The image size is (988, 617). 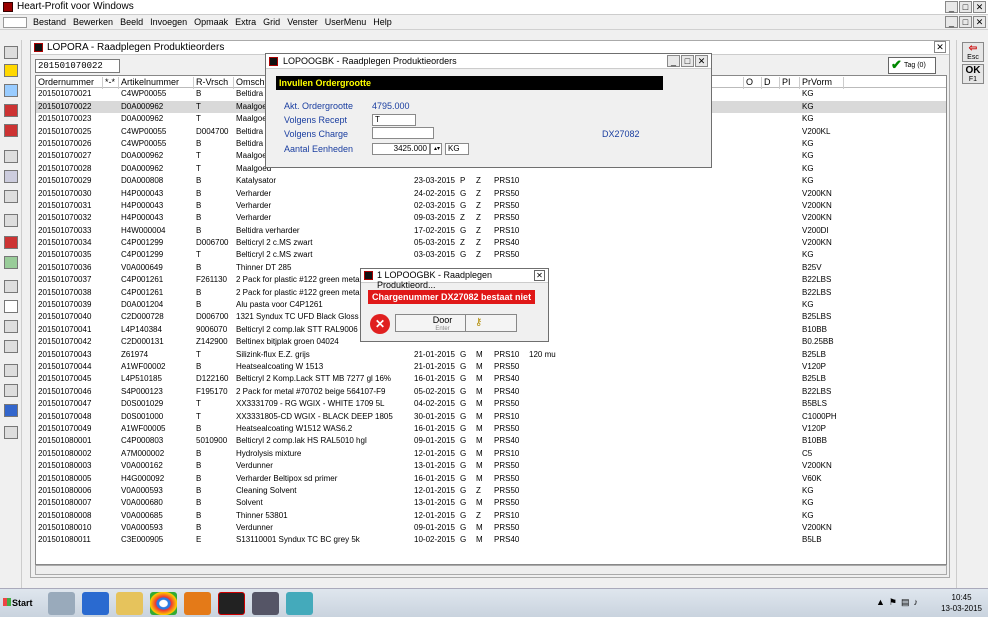 What do you see at coordinates (940, 47) in the screenshot?
I see `orders-window-close: ✕` at bounding box center [940, 47].